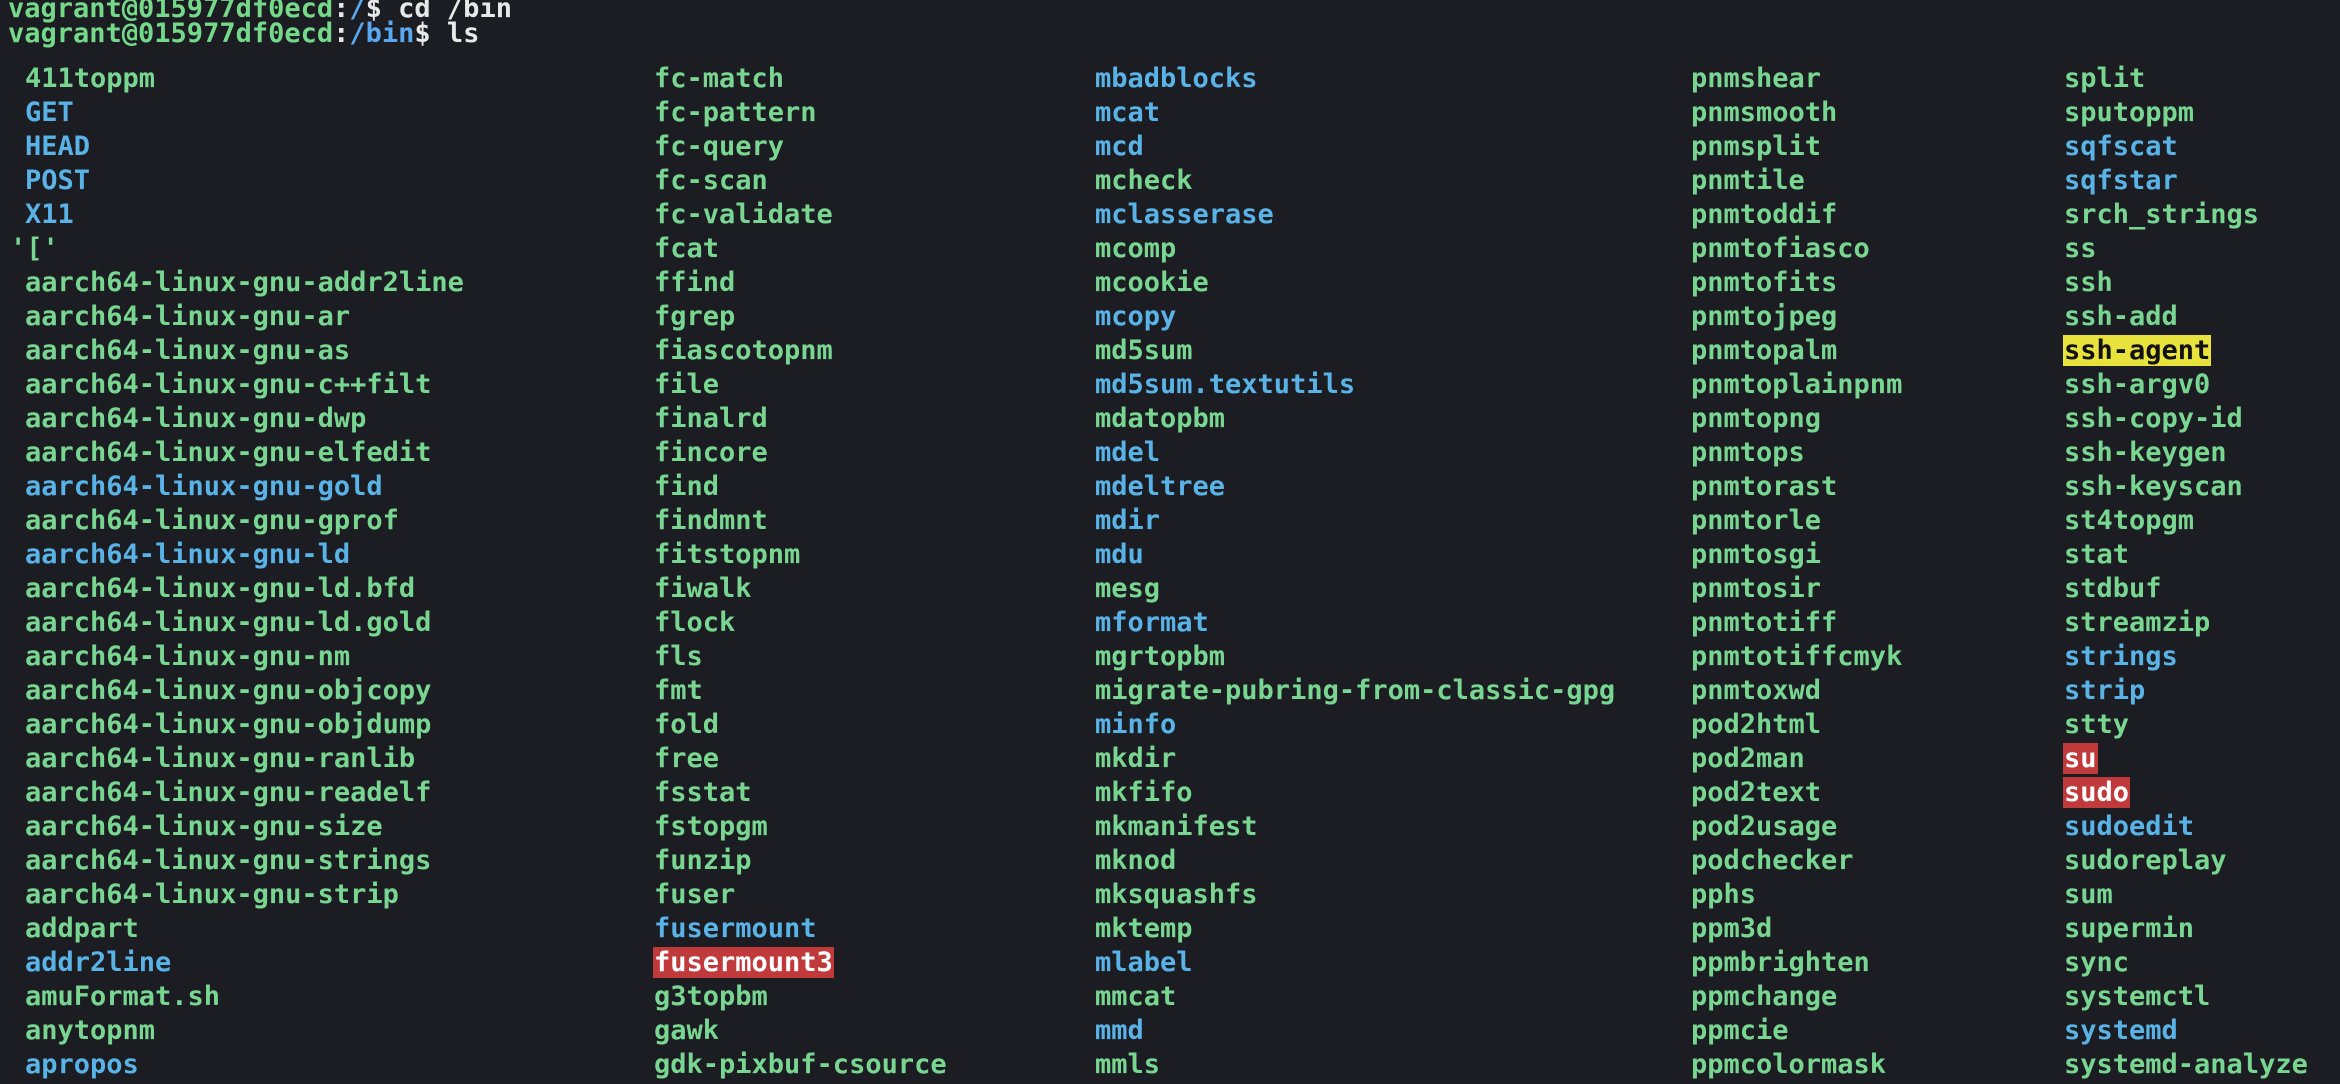 This screenshot has width=2340, height=1084. Describe the element at coordinates (212, 520) in the screenshot. I see `ls-entry: aarch64-linux-gnu-gprof` at that location.